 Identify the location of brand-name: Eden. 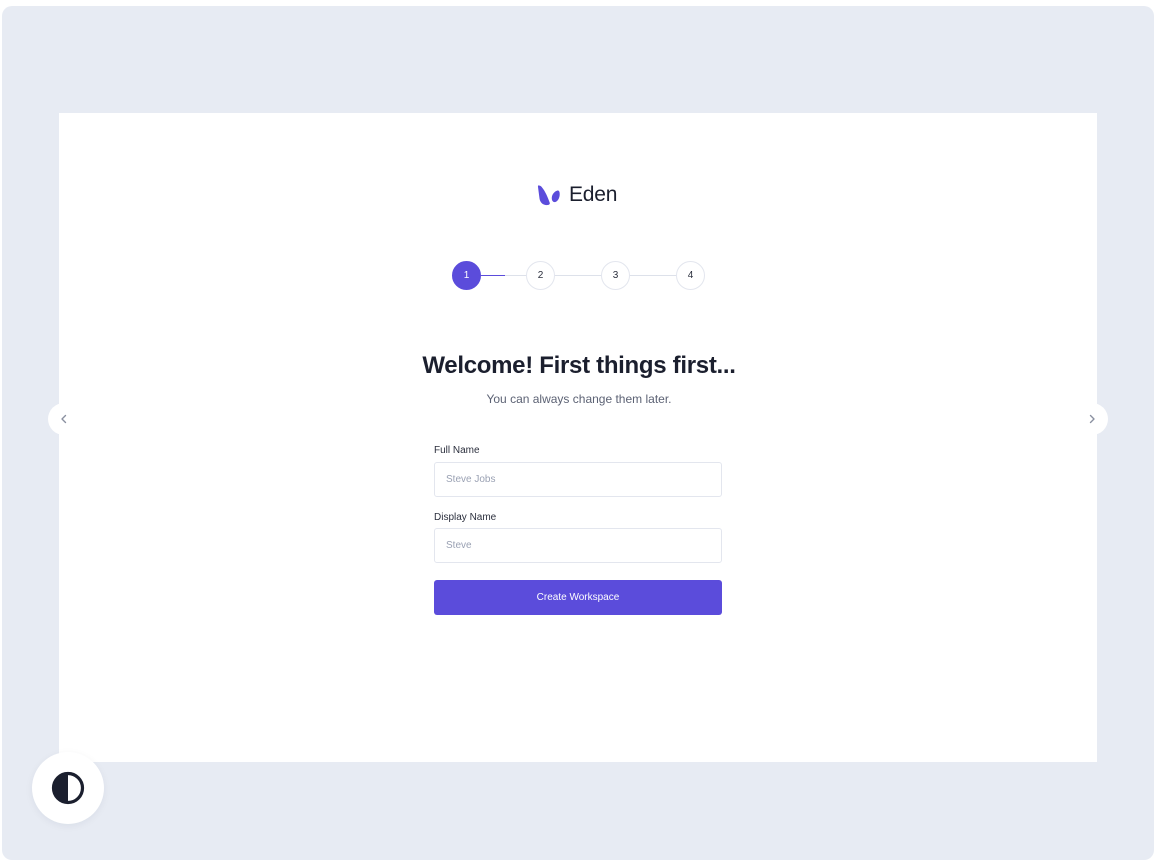
(593, 194).